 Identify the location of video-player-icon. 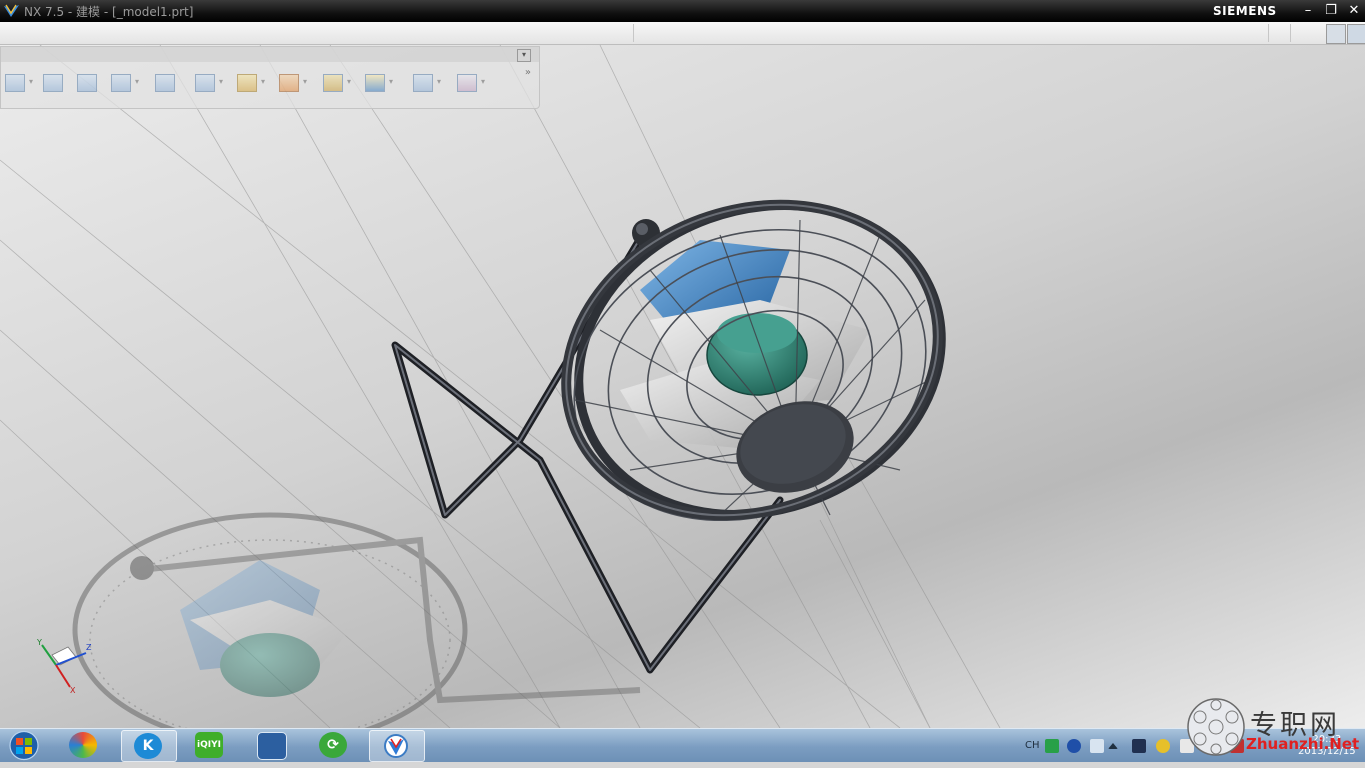
(272, 746).